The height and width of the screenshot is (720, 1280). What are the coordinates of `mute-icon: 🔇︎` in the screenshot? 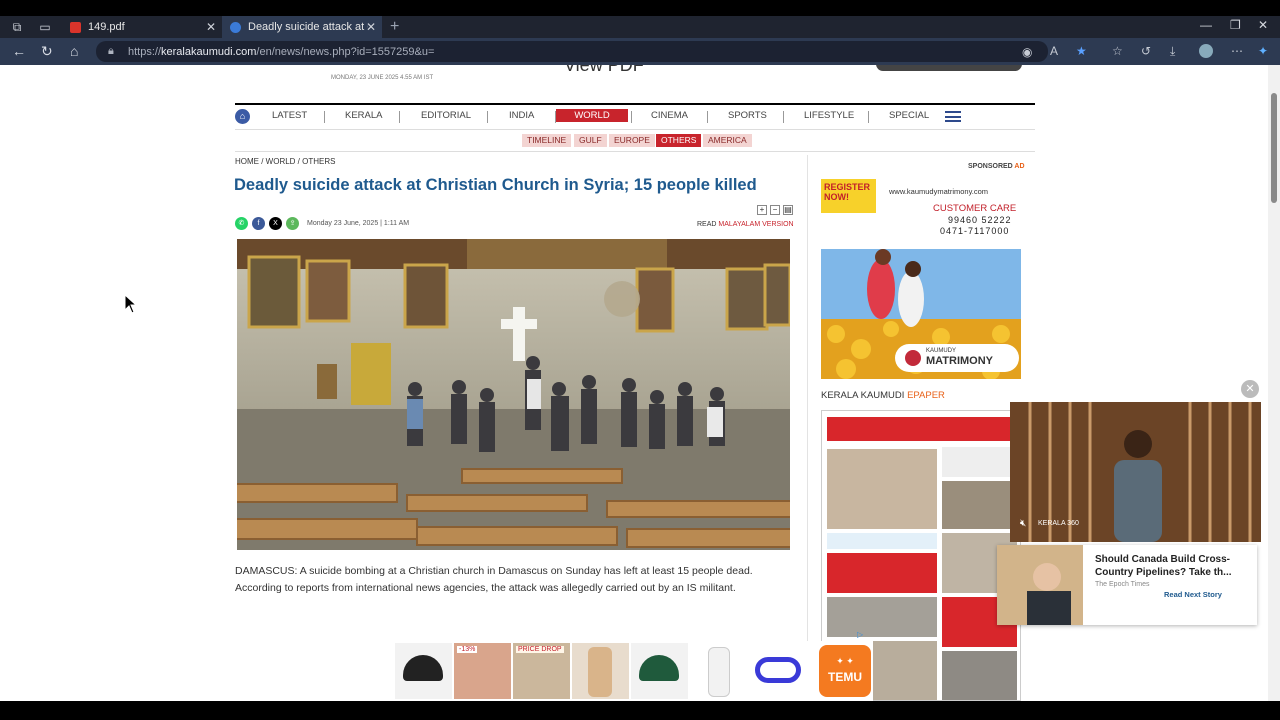 It's located at (1023, 523).